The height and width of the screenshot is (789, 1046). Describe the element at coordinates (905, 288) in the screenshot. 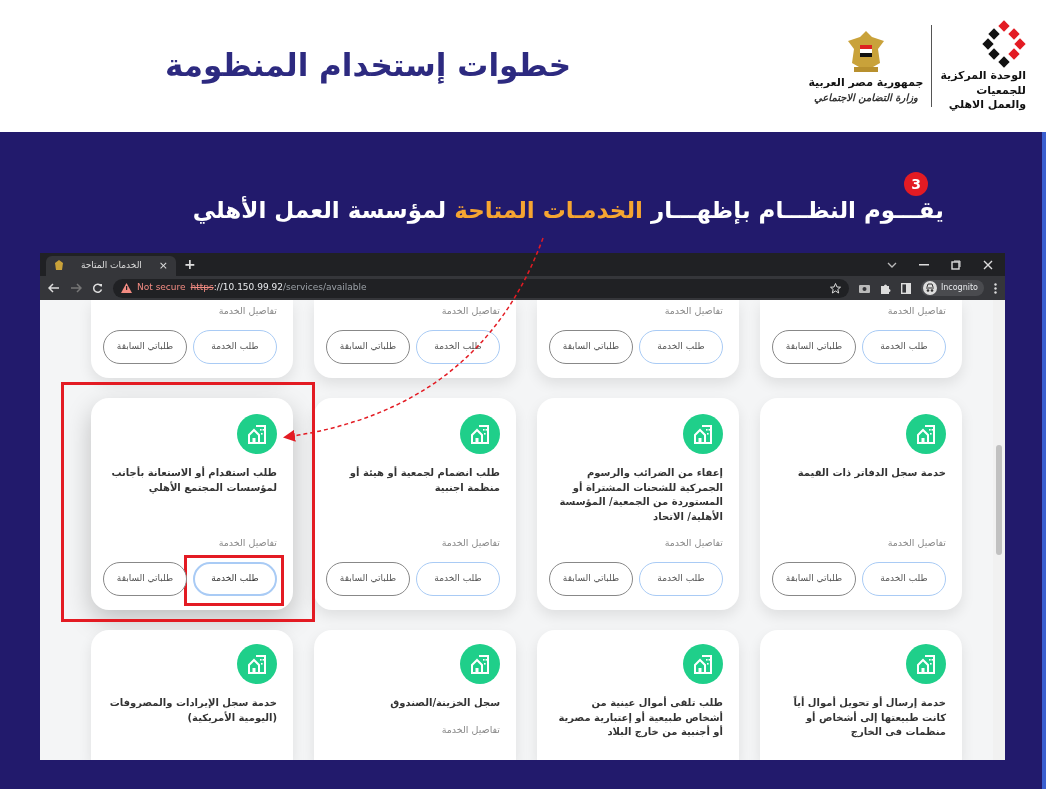

I see `sidebar-icon` at that location.